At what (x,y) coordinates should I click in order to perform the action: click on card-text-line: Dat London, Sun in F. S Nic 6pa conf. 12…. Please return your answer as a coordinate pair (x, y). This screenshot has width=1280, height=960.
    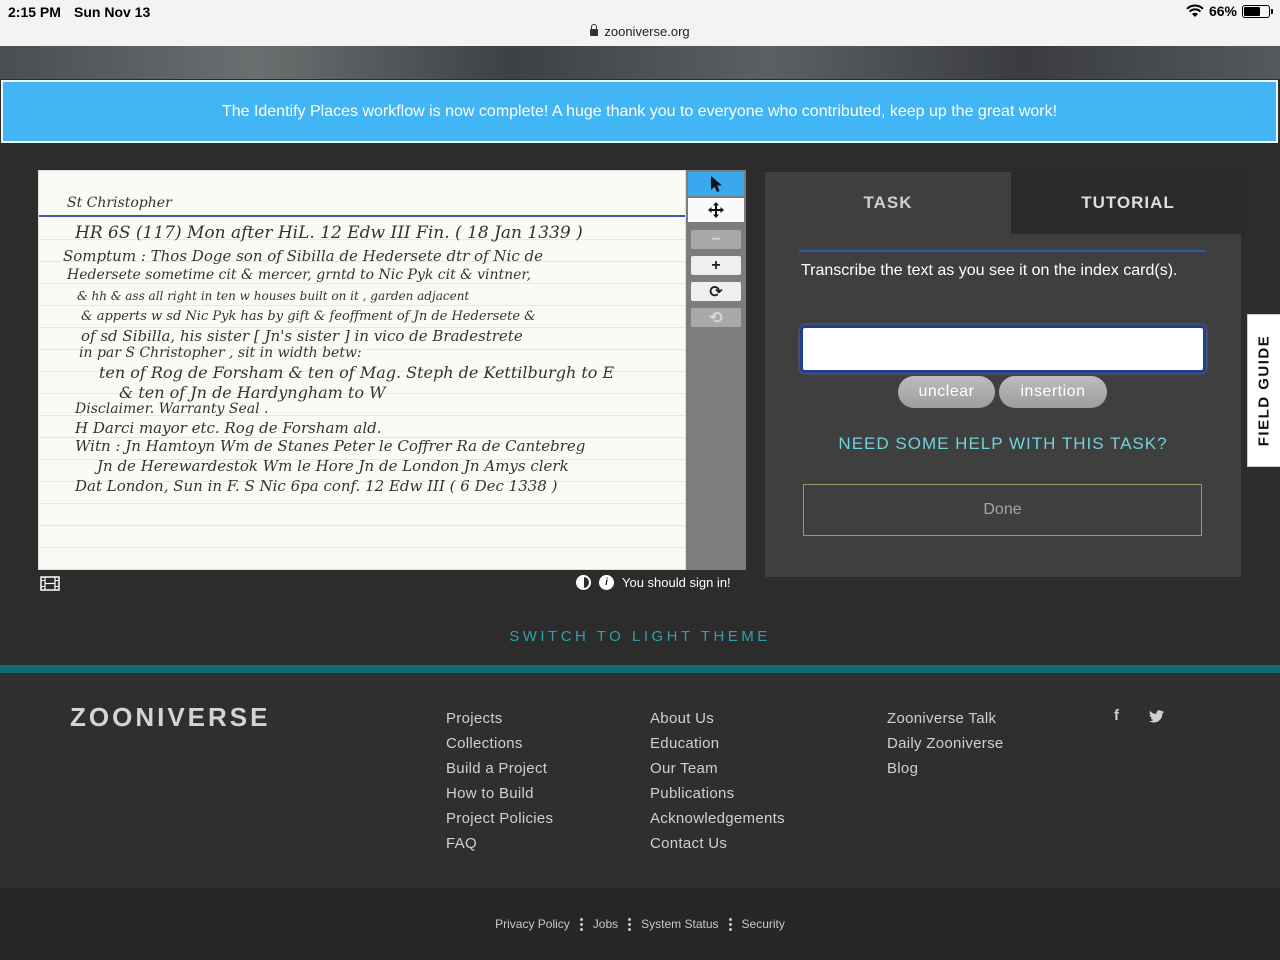
    Looking at the image, I should click on (316, 486).